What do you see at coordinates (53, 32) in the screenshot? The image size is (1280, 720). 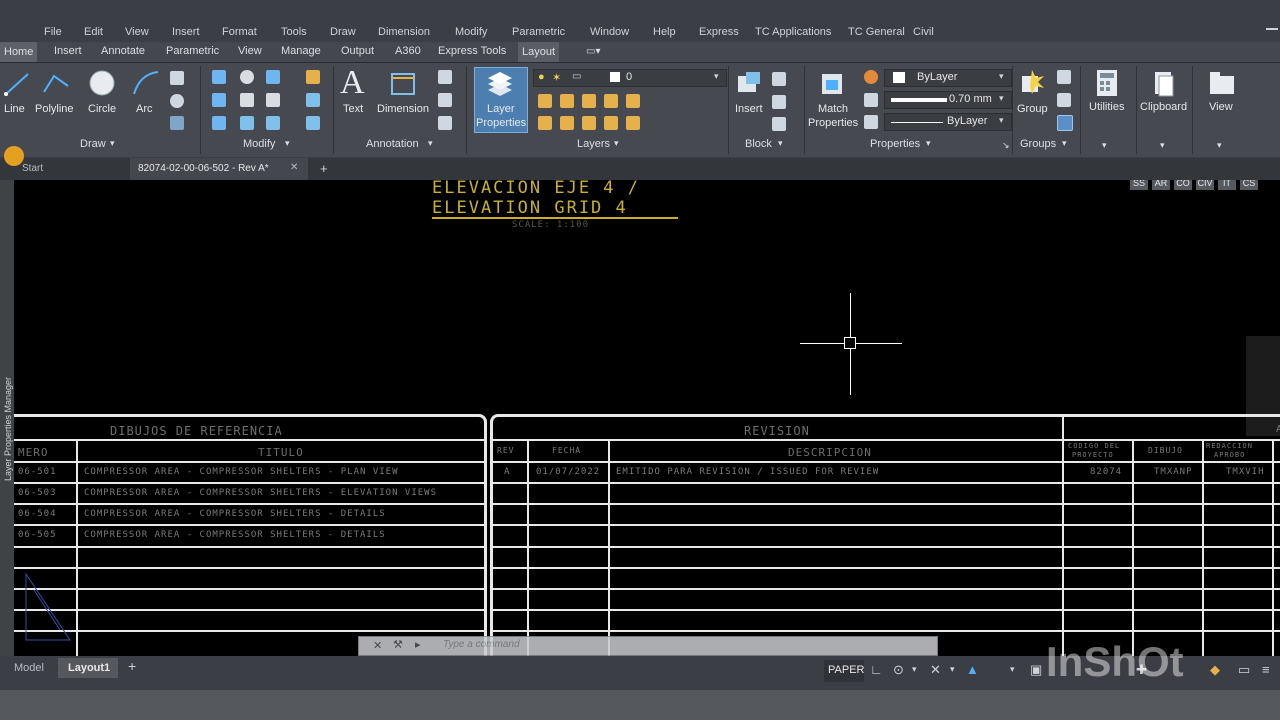 I see `menu-file: File` at bounding box center [53, 32].